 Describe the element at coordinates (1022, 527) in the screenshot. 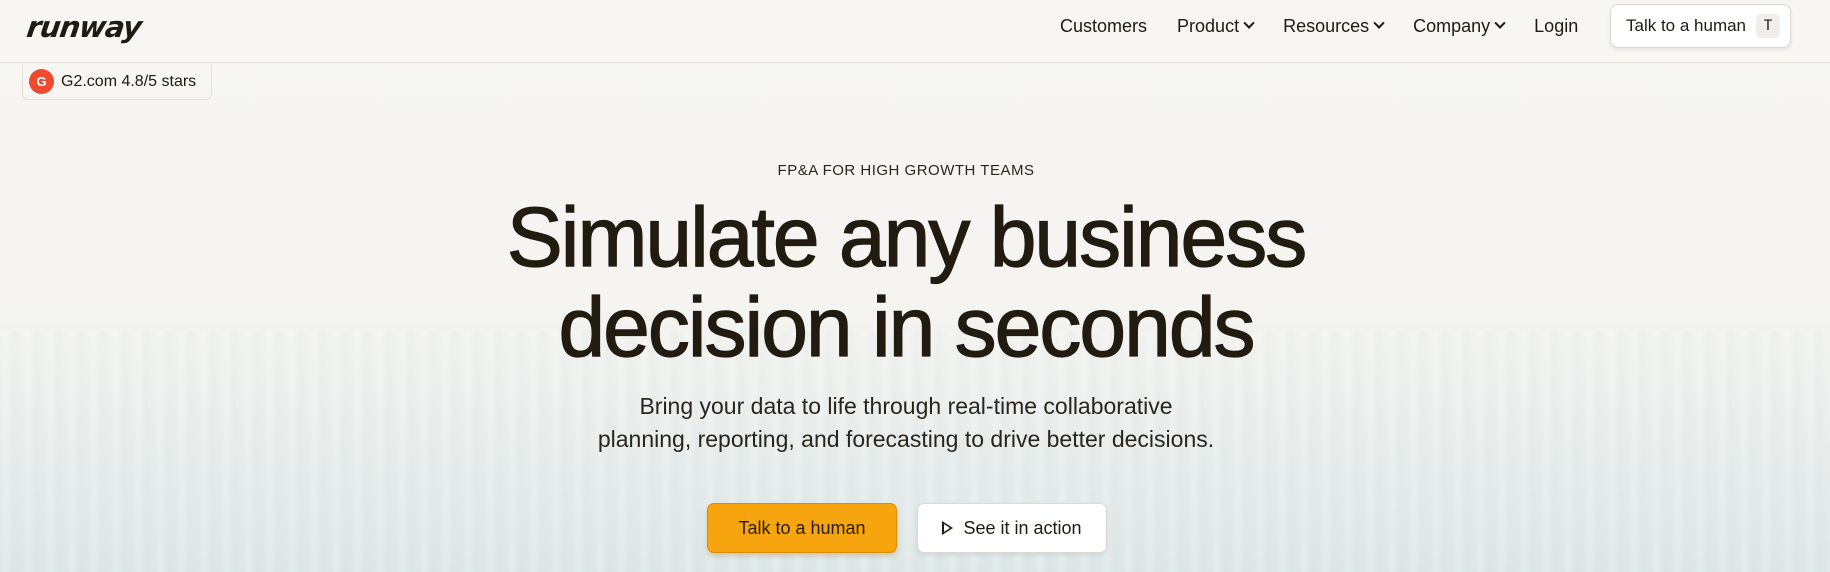

I see `button-label: See it in action` at that location.